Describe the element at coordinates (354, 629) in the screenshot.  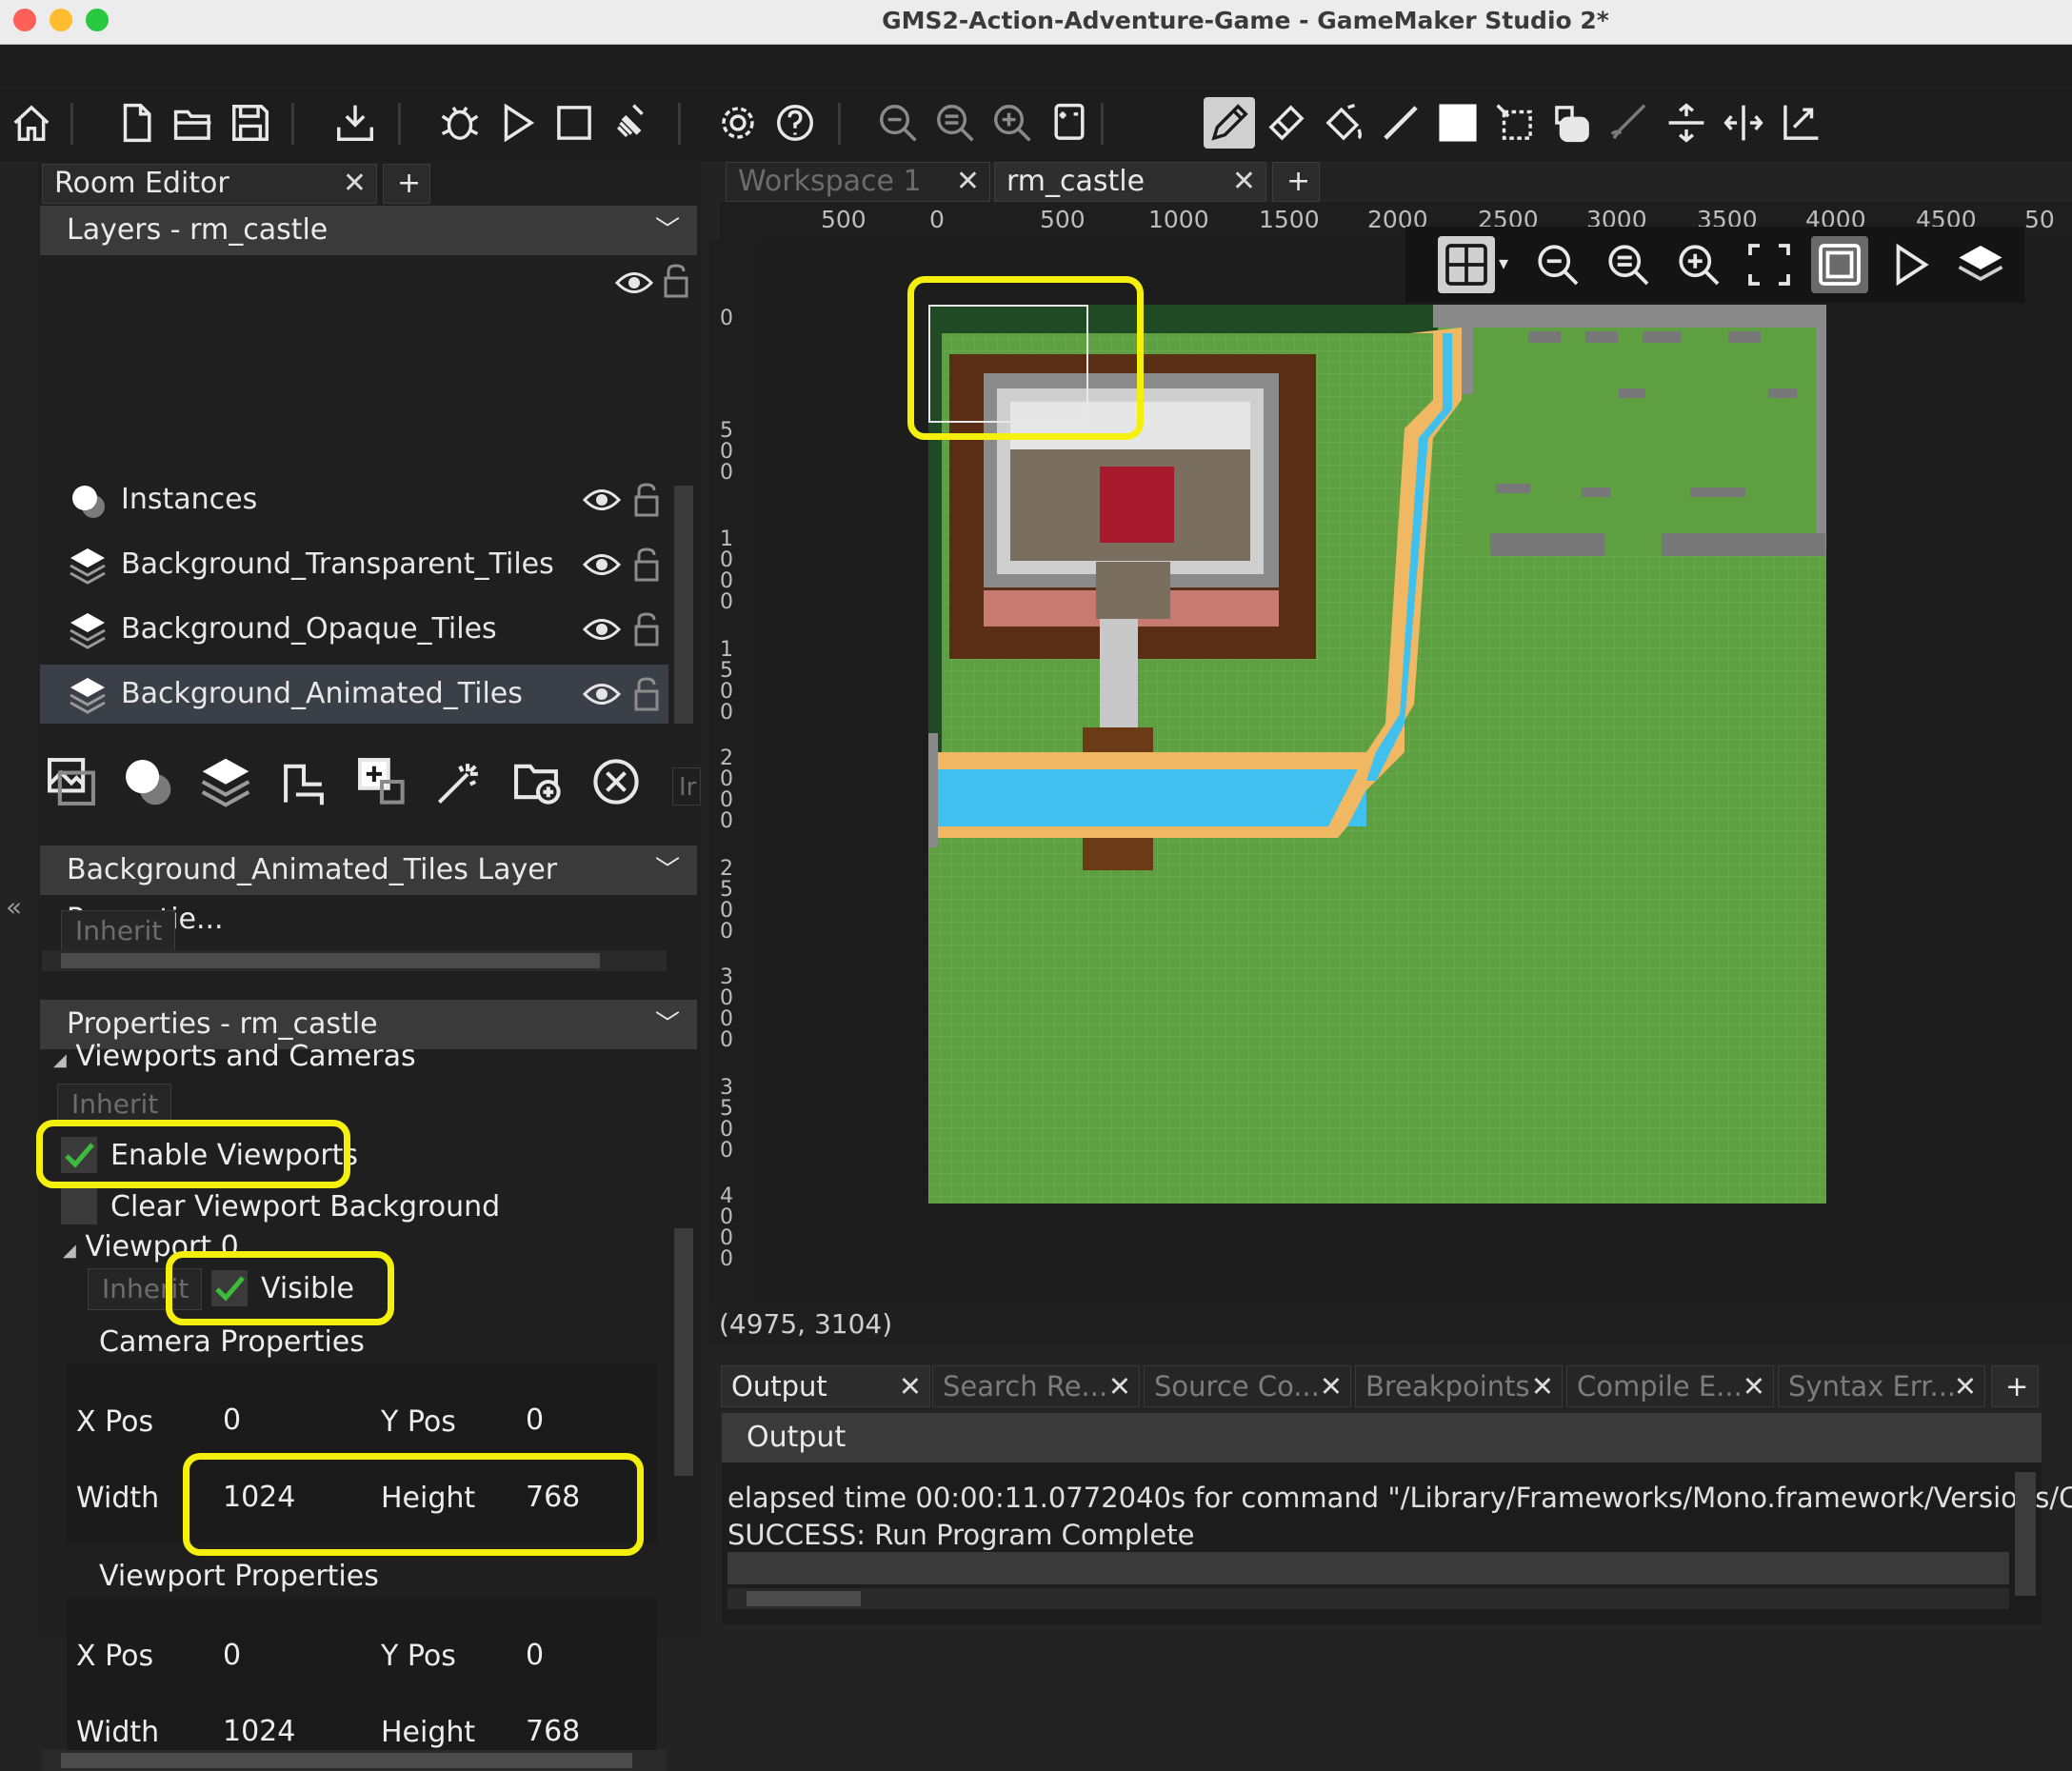
I see `layer-item-background-opaque-tiles: Background_Opaque_Tiles` at that location.